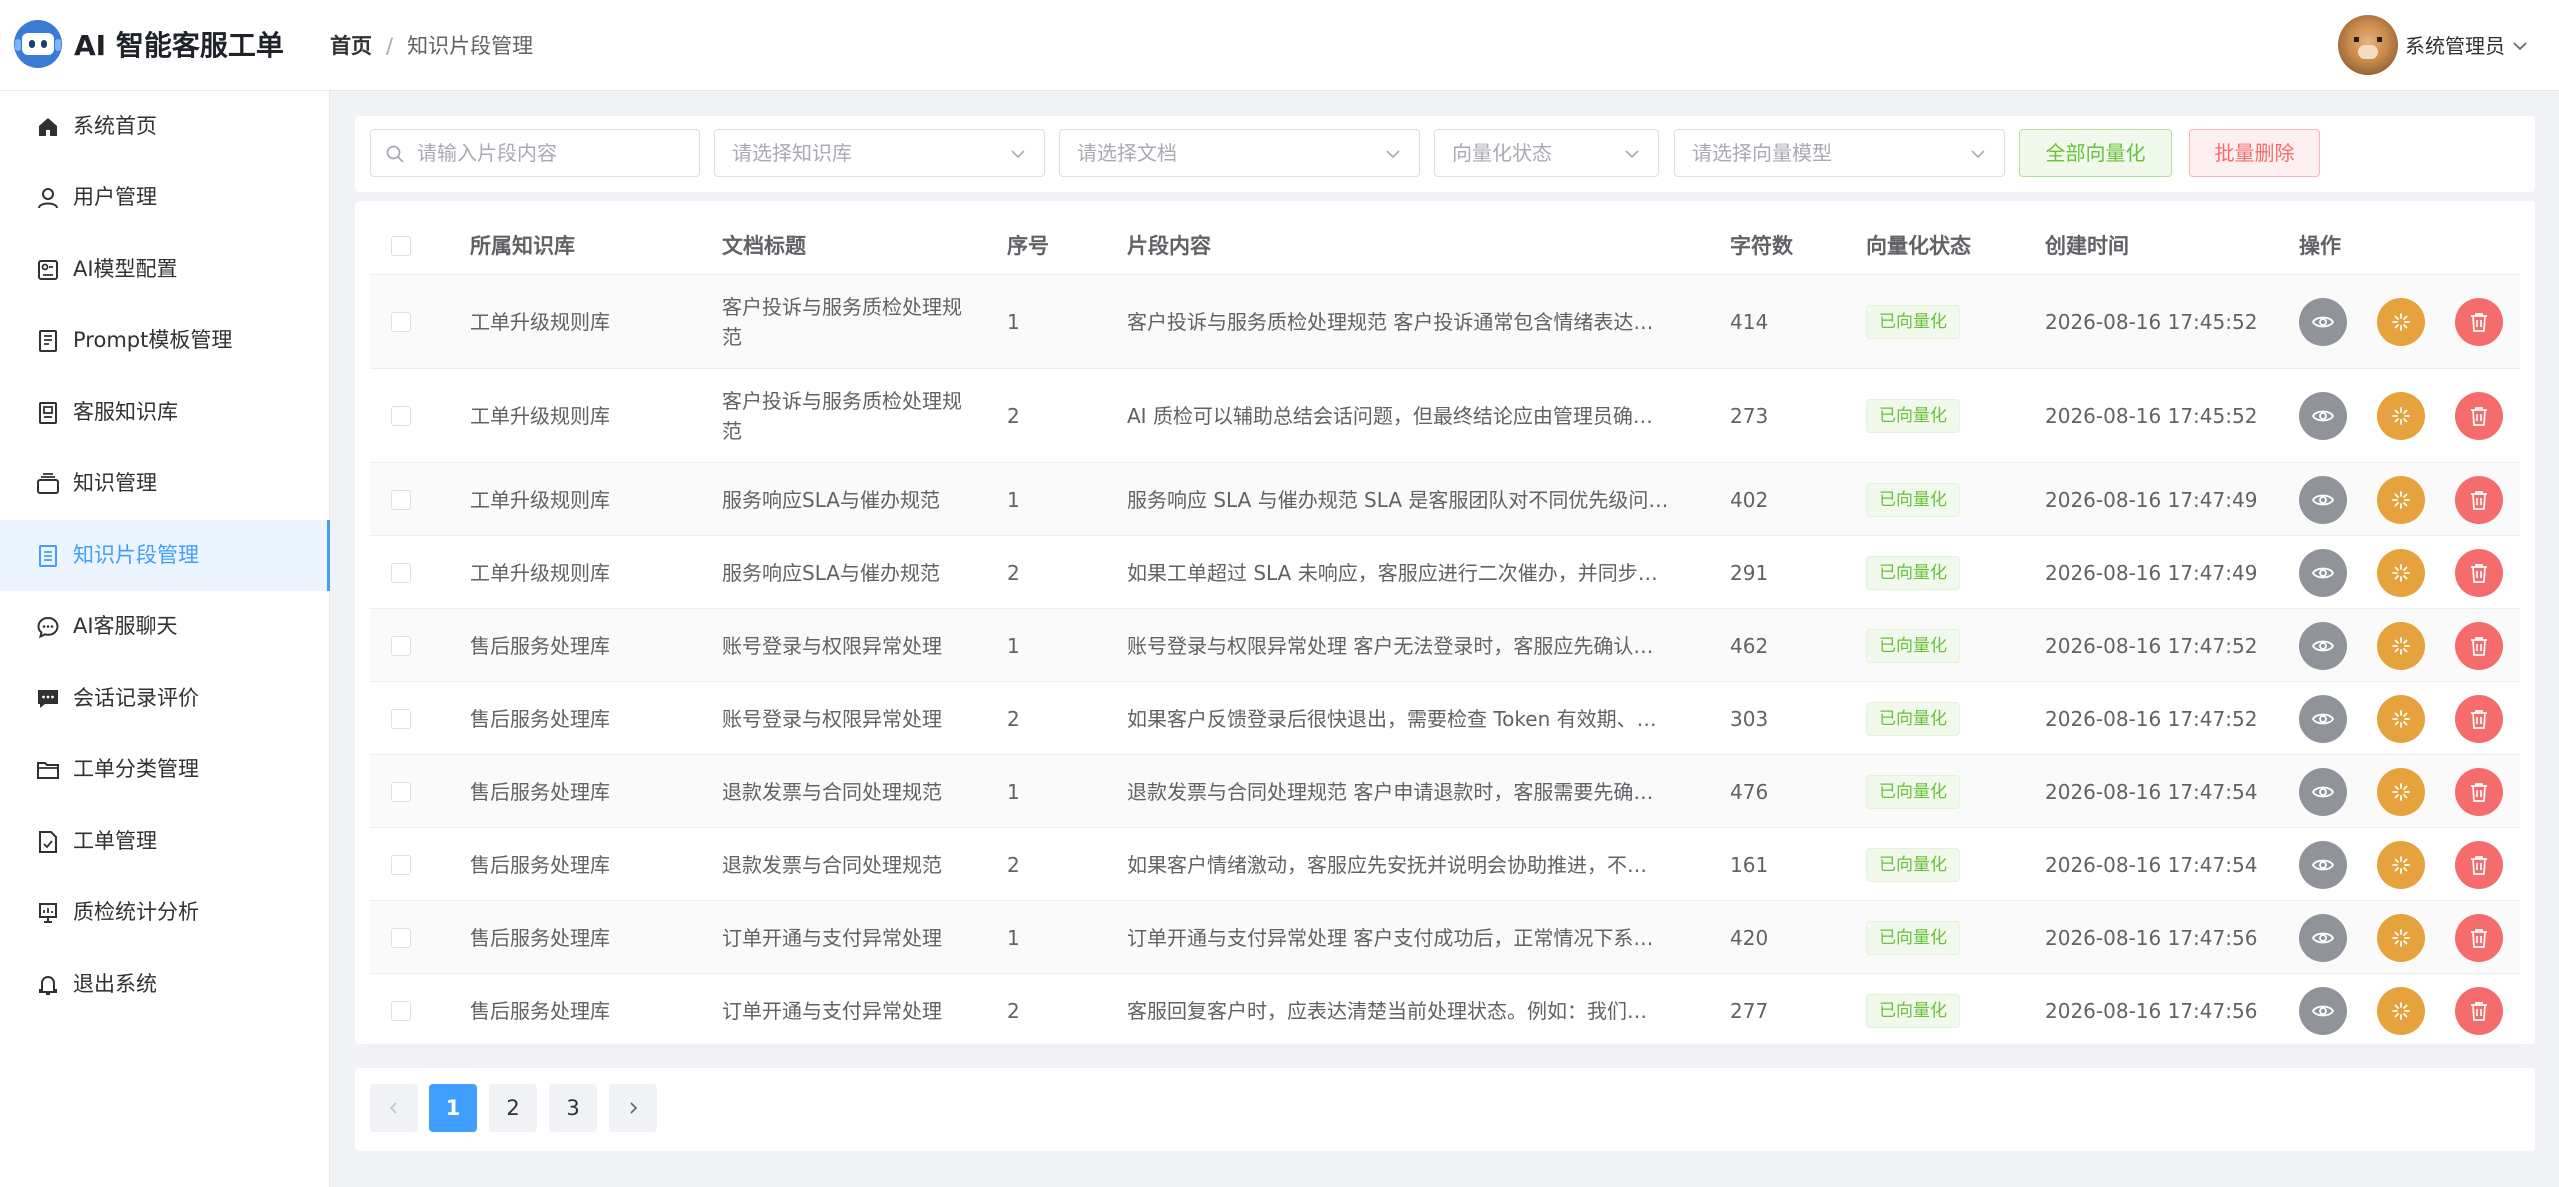 The width and height of the screenshot is (2559, 1187). I want to click on sidebar-item-label: 知识片段管理, so click(136, 555).